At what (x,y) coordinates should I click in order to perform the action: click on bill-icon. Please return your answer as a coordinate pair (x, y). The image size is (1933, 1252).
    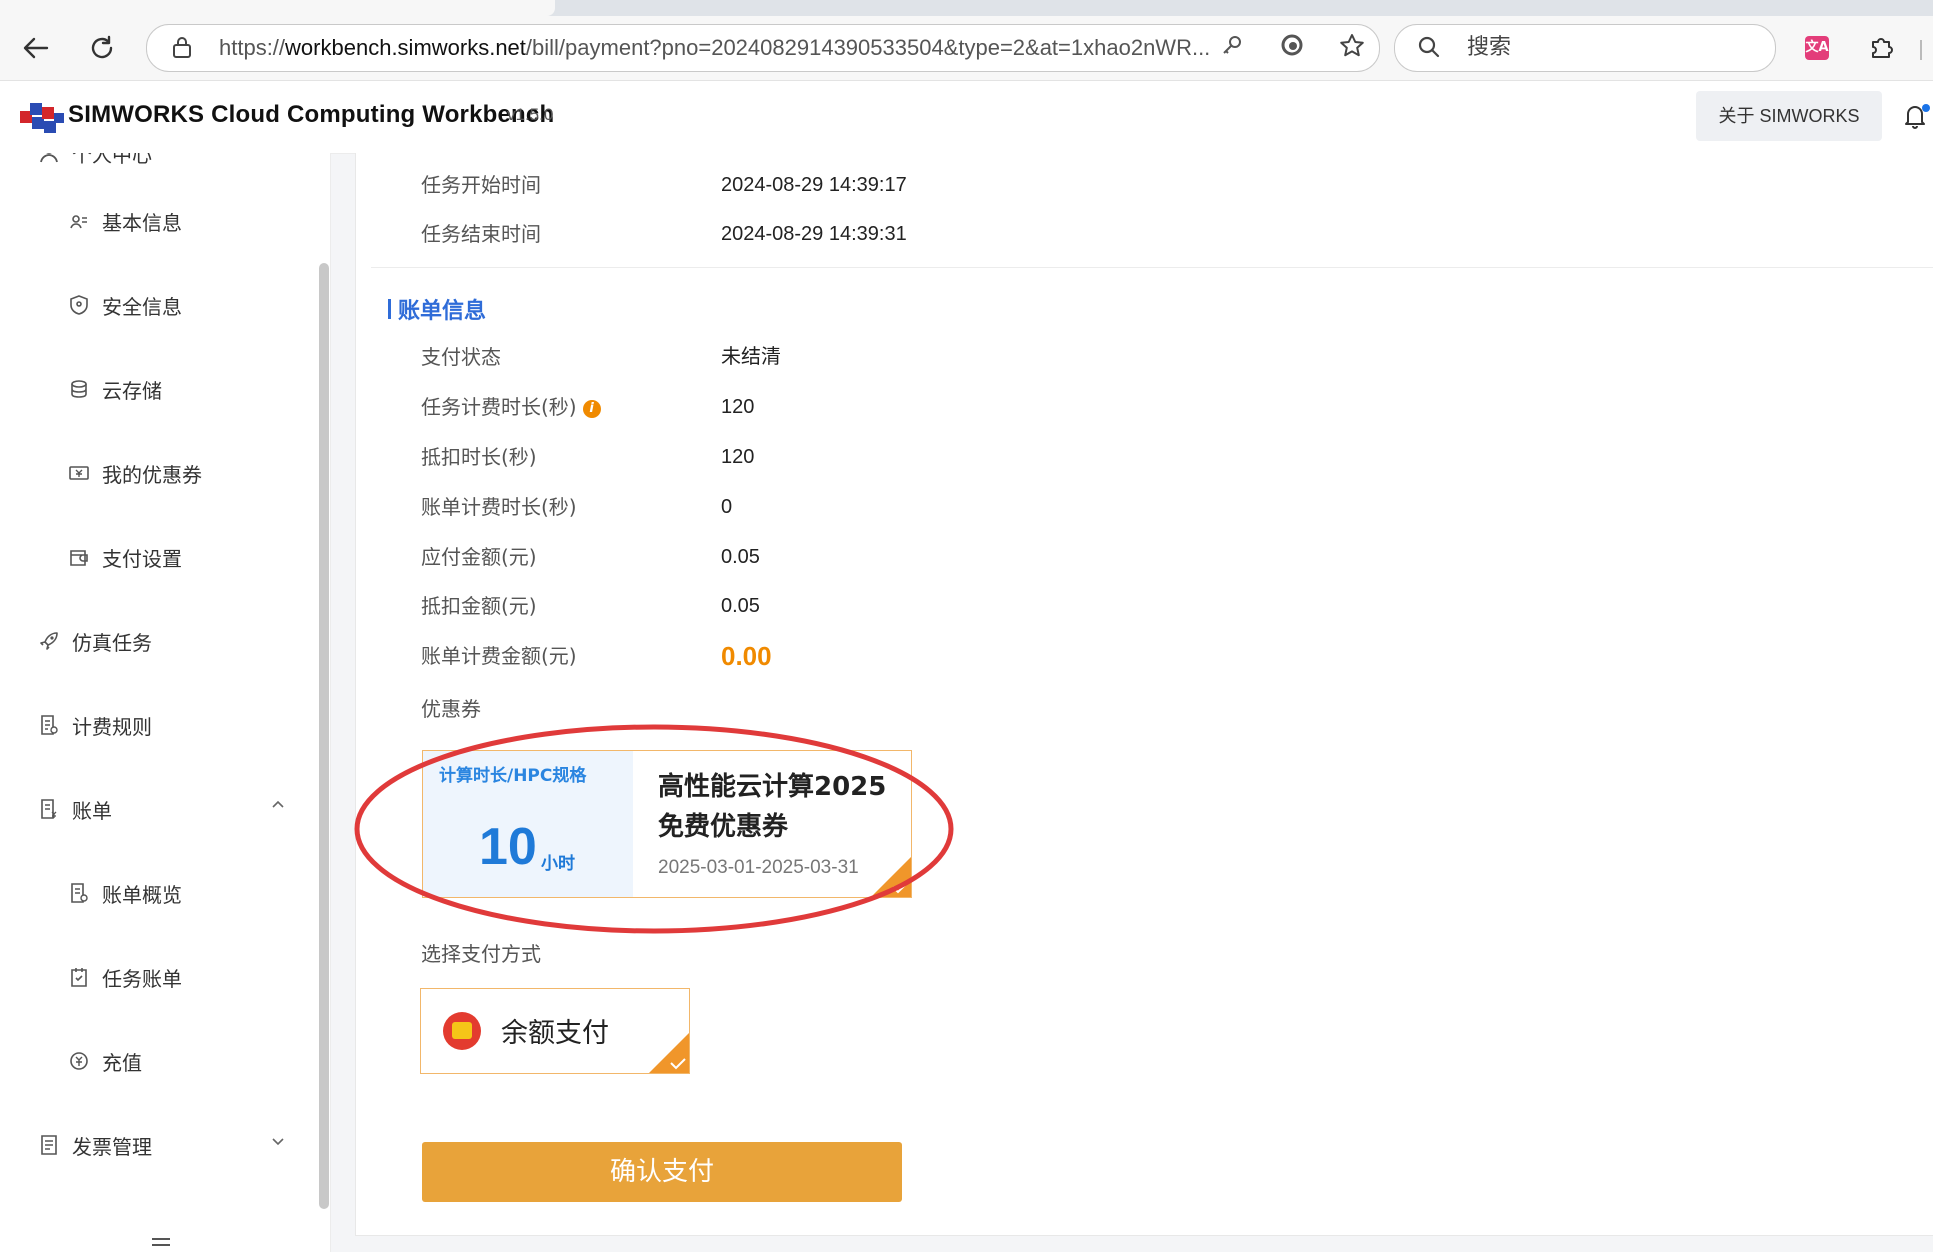
    Looking at the image, I should click on (49, 809).